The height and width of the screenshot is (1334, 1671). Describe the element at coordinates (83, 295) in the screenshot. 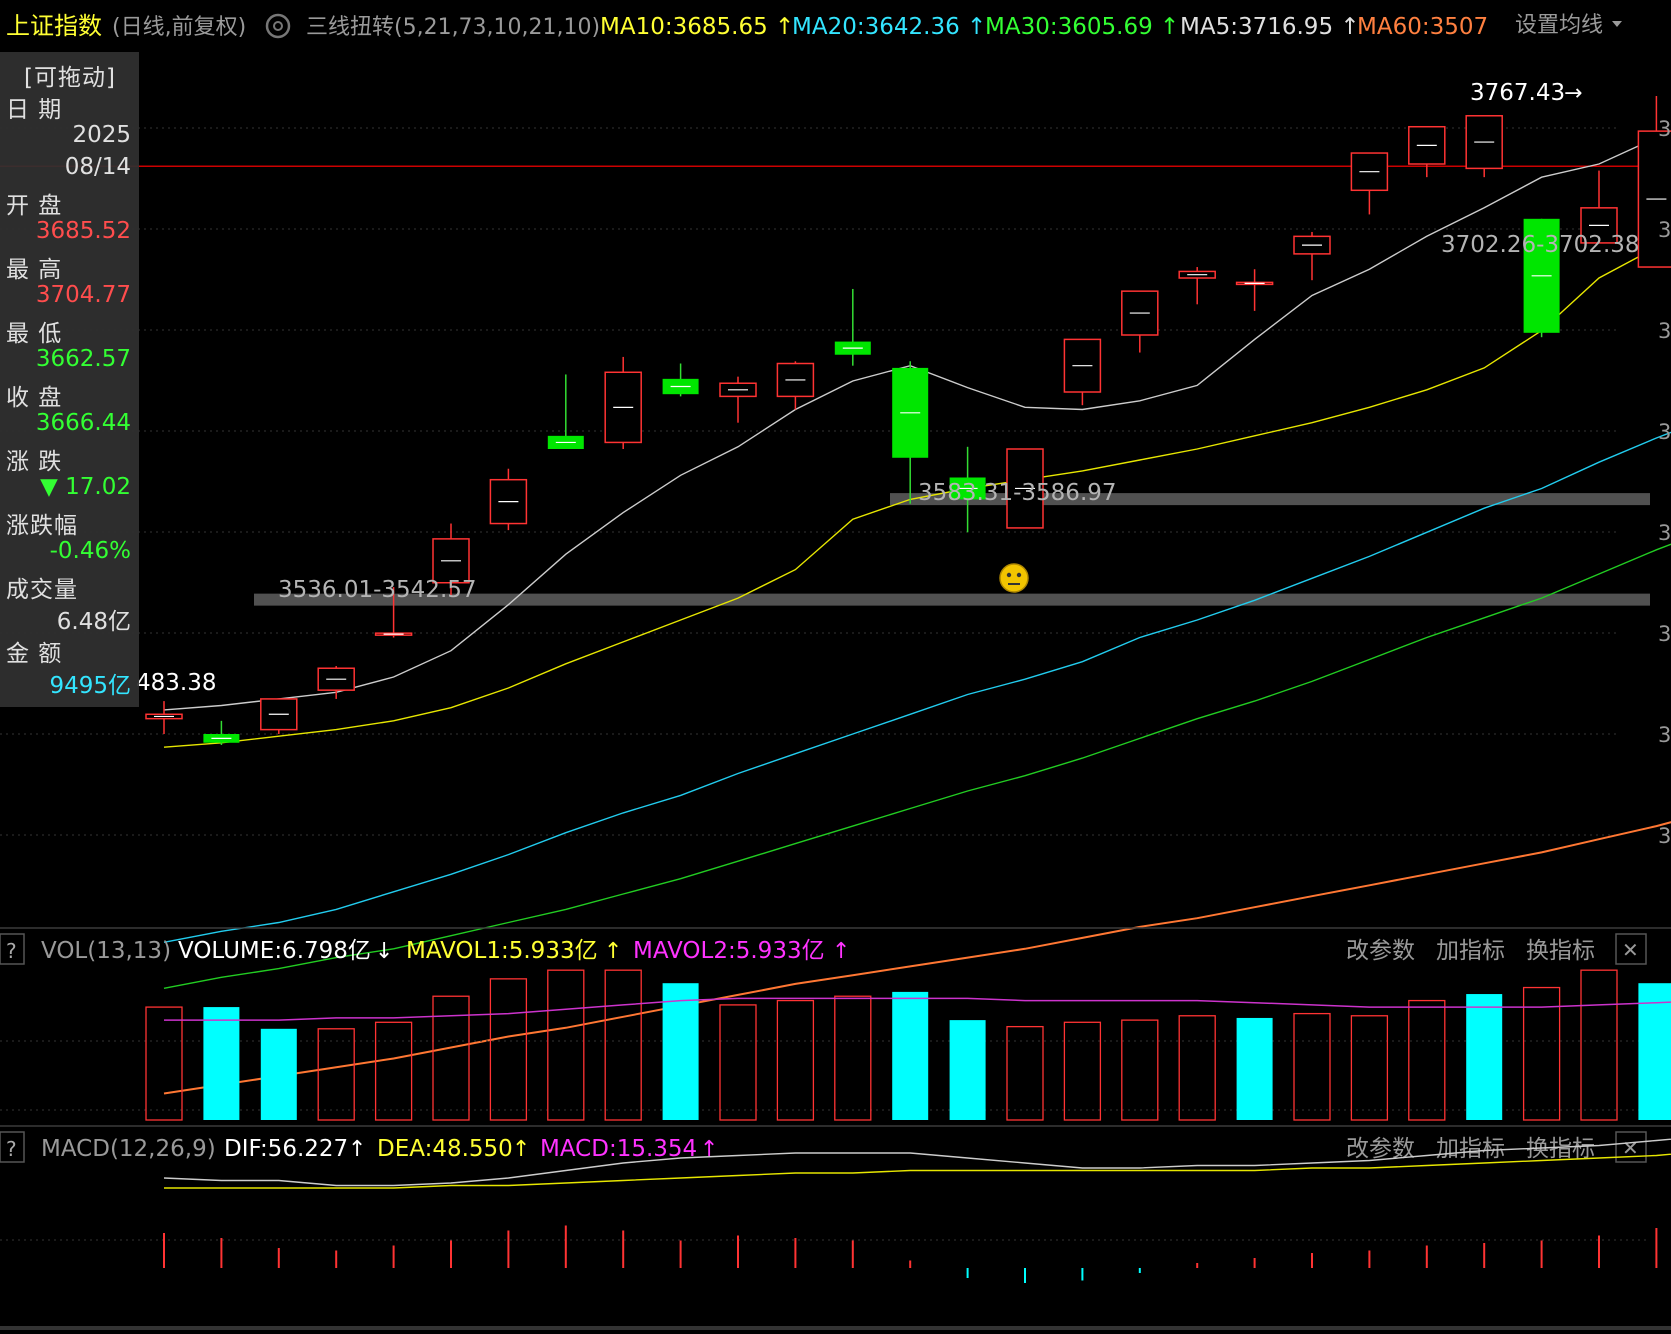

I see `high-value: 3704.77` at that location.